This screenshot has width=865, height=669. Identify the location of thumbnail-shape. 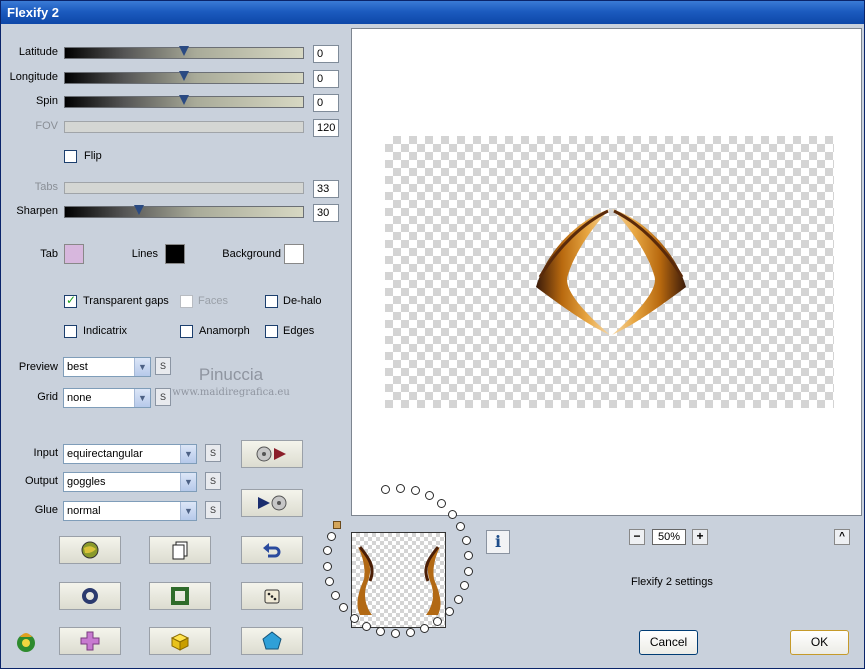
(399, 580).